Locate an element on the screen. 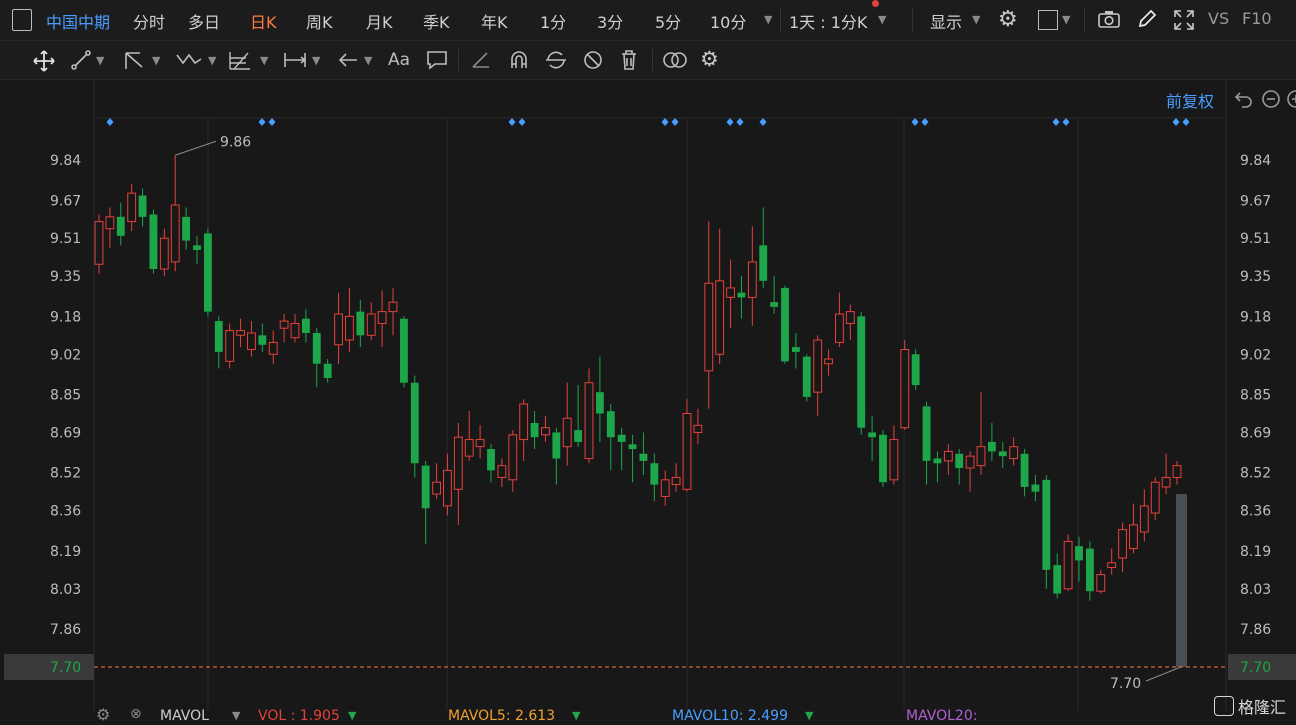  trend-line-icon is located at coordinates (81, 62).